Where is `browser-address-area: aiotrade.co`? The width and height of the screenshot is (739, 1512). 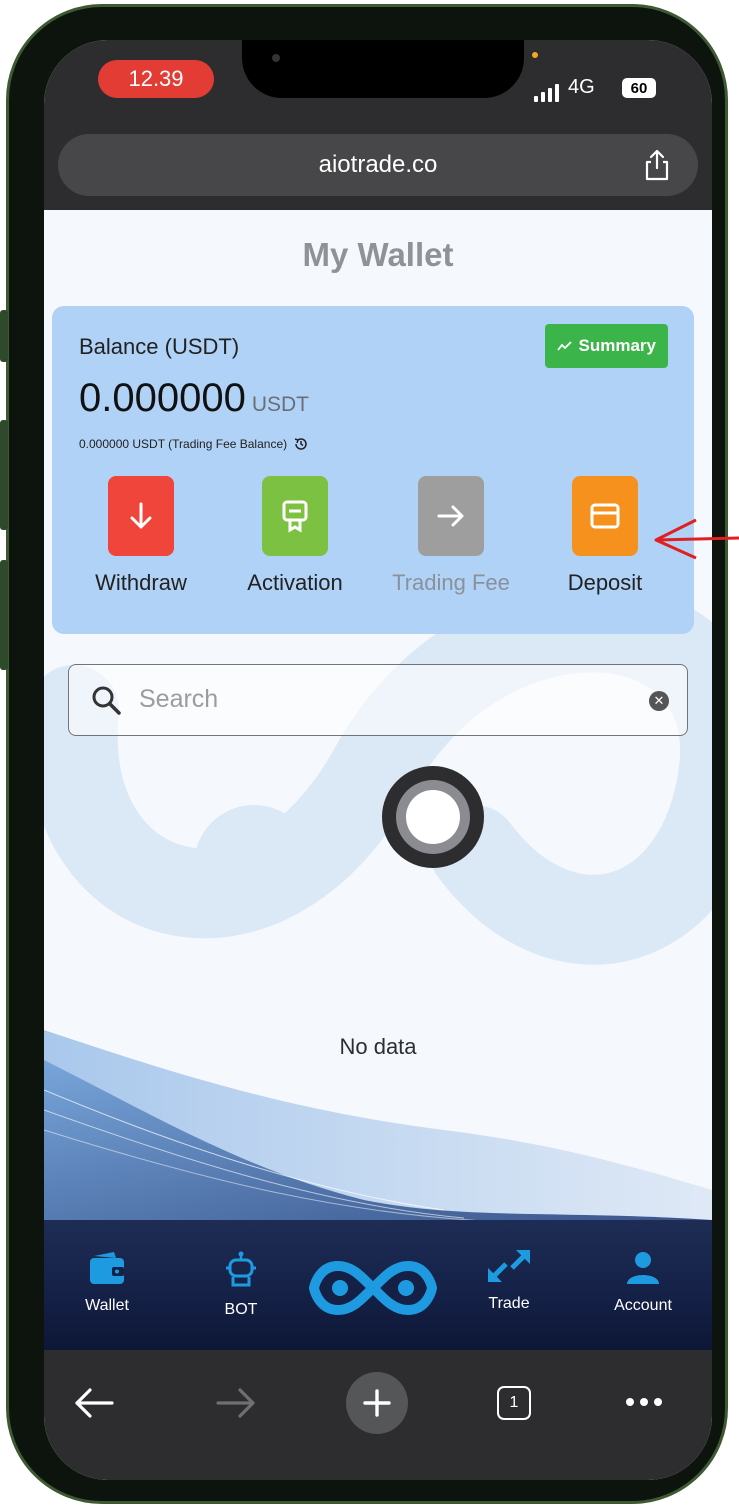
browser-address-area: aiotrade.co is located at coordinates (378, 172).